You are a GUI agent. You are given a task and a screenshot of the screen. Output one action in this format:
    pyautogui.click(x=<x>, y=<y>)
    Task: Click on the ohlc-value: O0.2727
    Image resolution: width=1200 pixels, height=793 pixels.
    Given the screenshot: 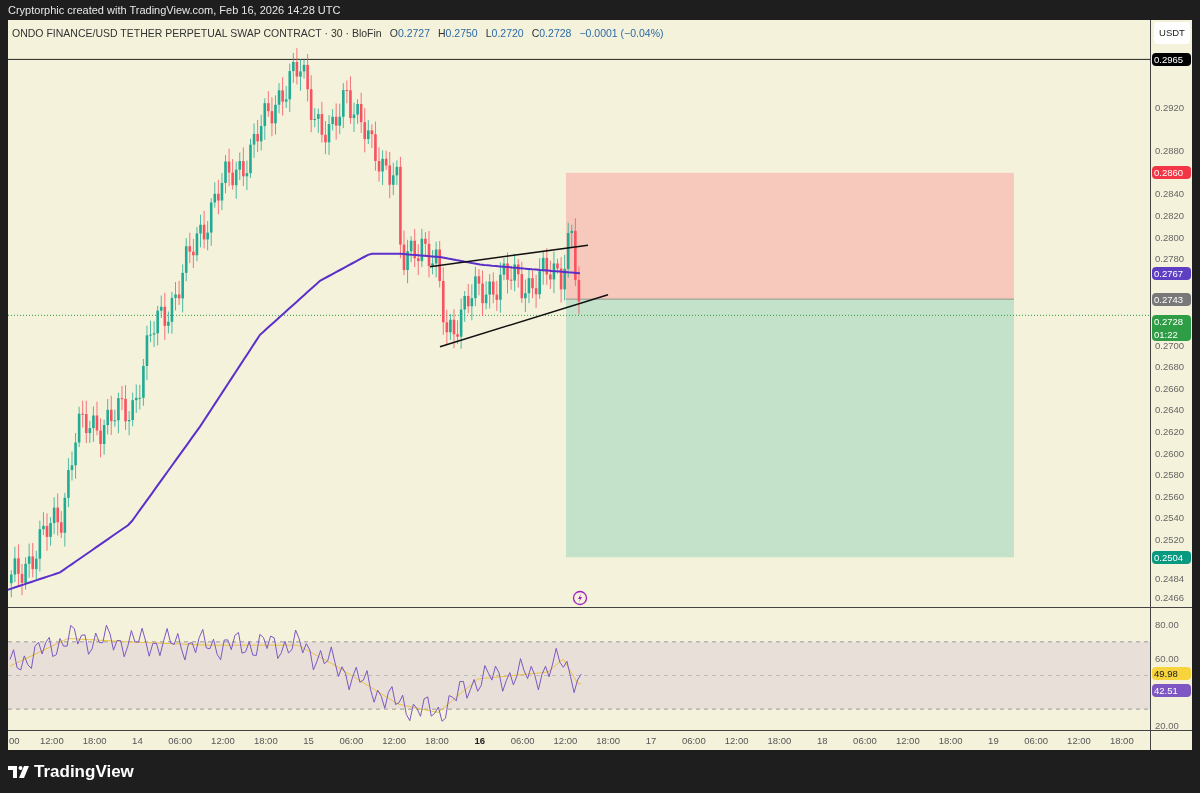 What is the action you would take?
    pyautogui.click(x=409, y=33)
    